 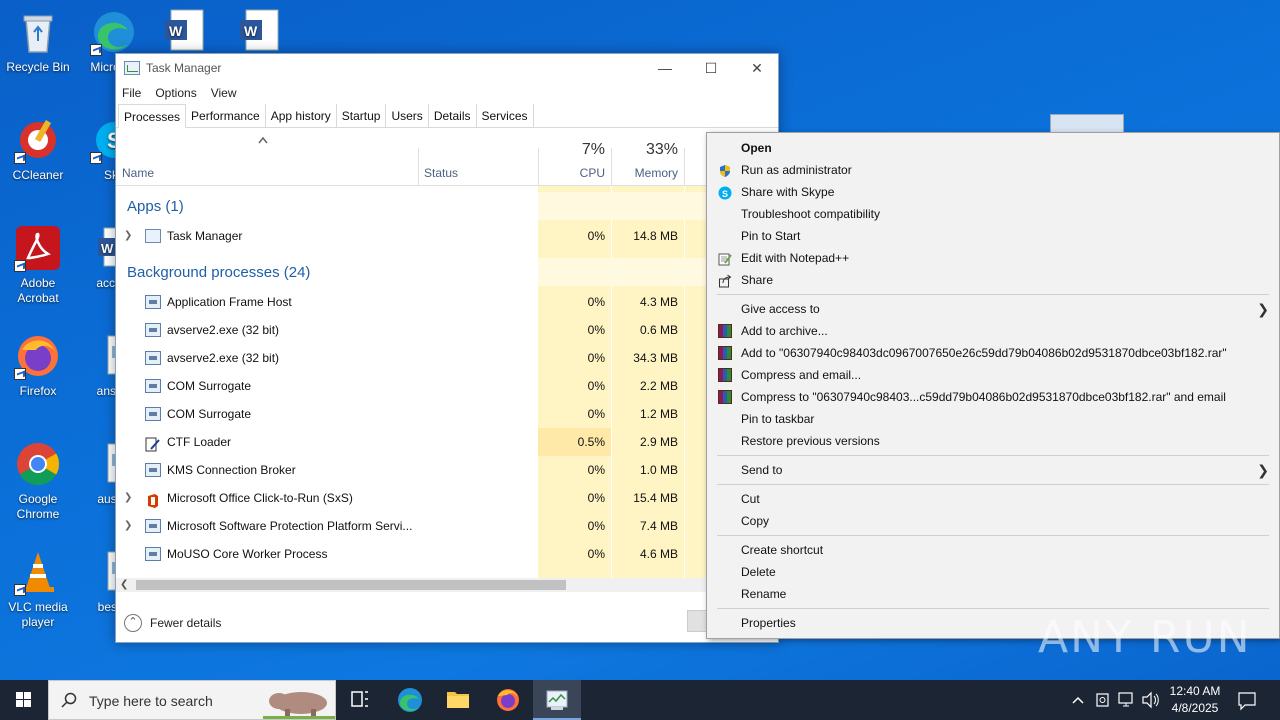 I want to click on column-cpu: 7% CPU, so click(x=574, y=157).